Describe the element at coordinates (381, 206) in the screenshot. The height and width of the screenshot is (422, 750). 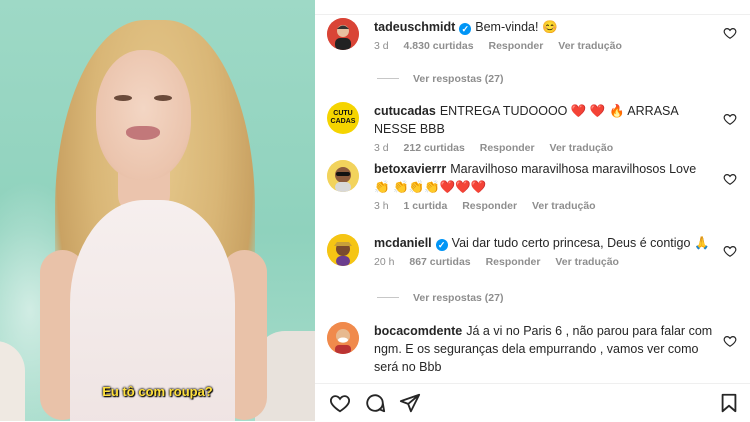
I see `comment-time: 3 h` at that location.